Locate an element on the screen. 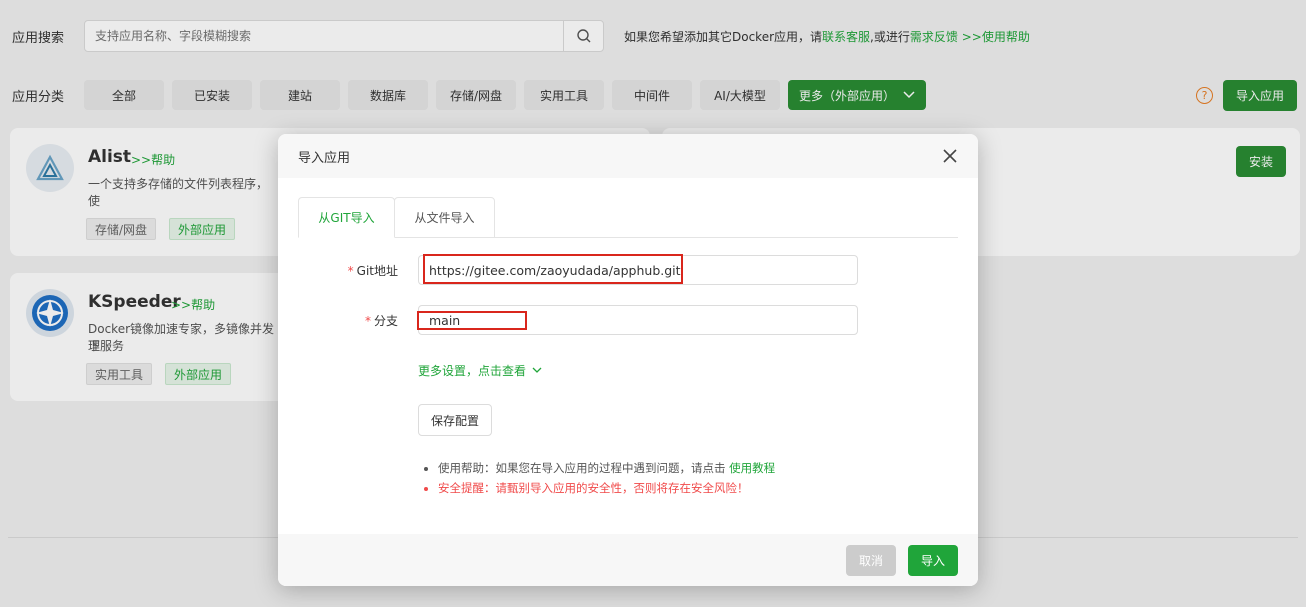 This screenshot has width=1306, height=607. git-url-input is located at coordinates (638, 270).